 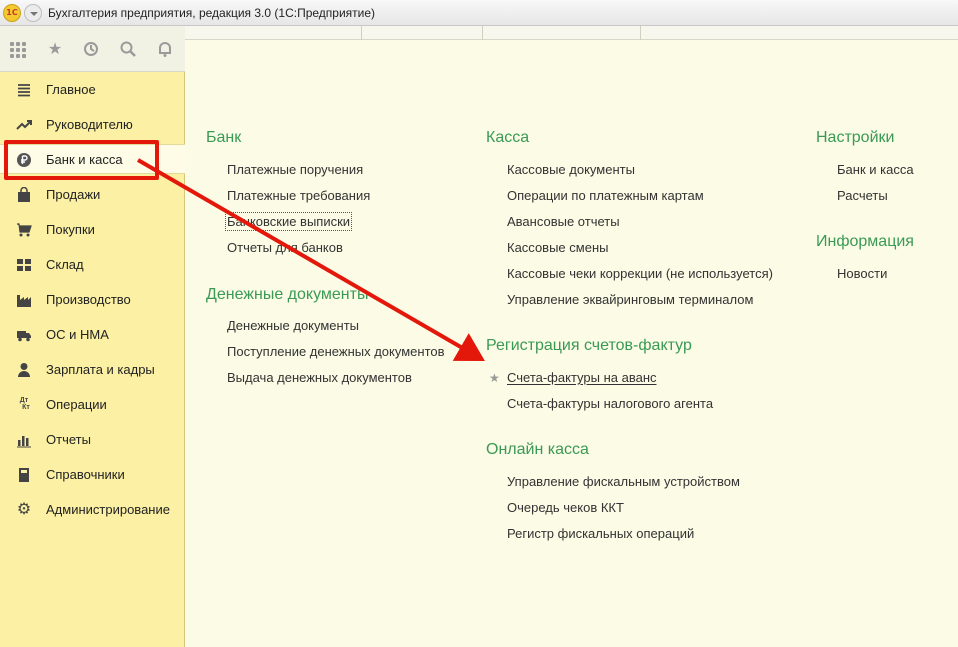 What do you see at coordinates (76, 404) in the screenshot?
I see `sidebar-item-label: Операции` at bounding box center [76, 404].